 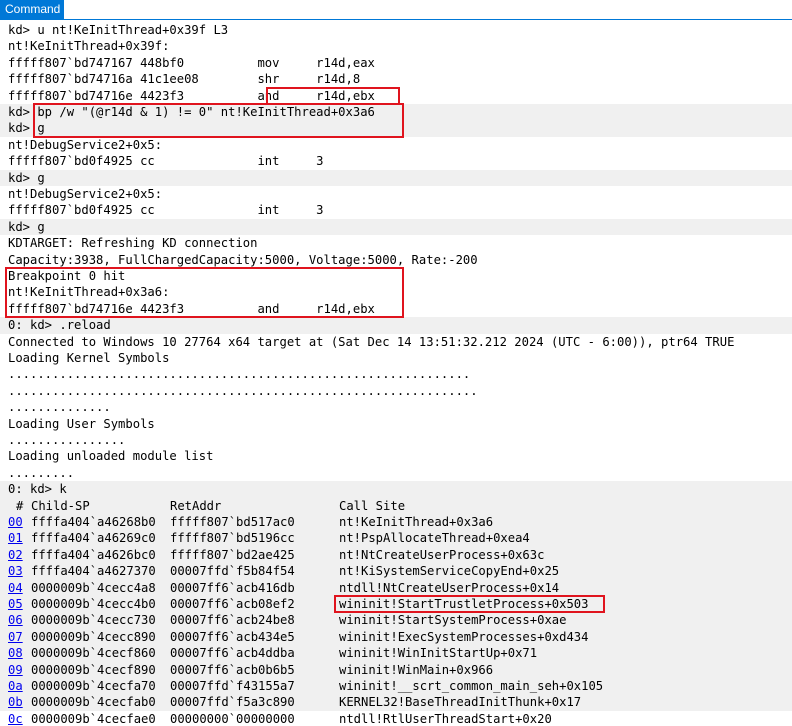 I want to click on call-site-value: wininit!WinMain+0x966, so click(x=416, y=669).